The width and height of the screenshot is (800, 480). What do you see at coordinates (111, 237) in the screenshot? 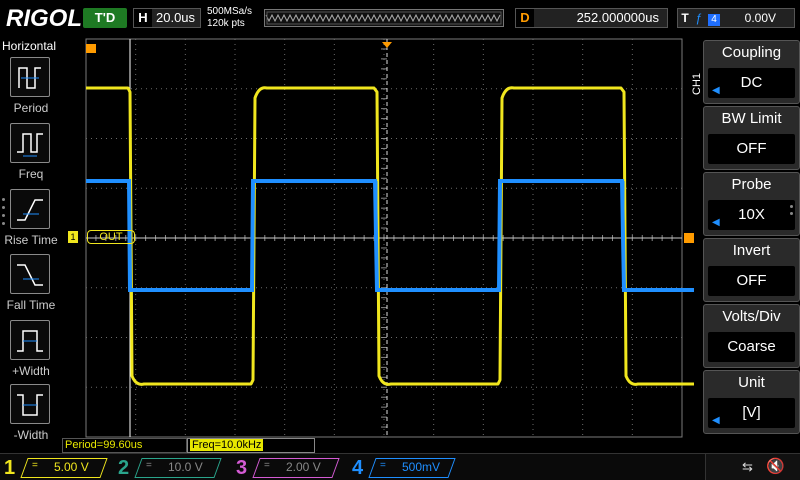
I see `ch1-channel-label: OUT` at bounding box center [111, 237].